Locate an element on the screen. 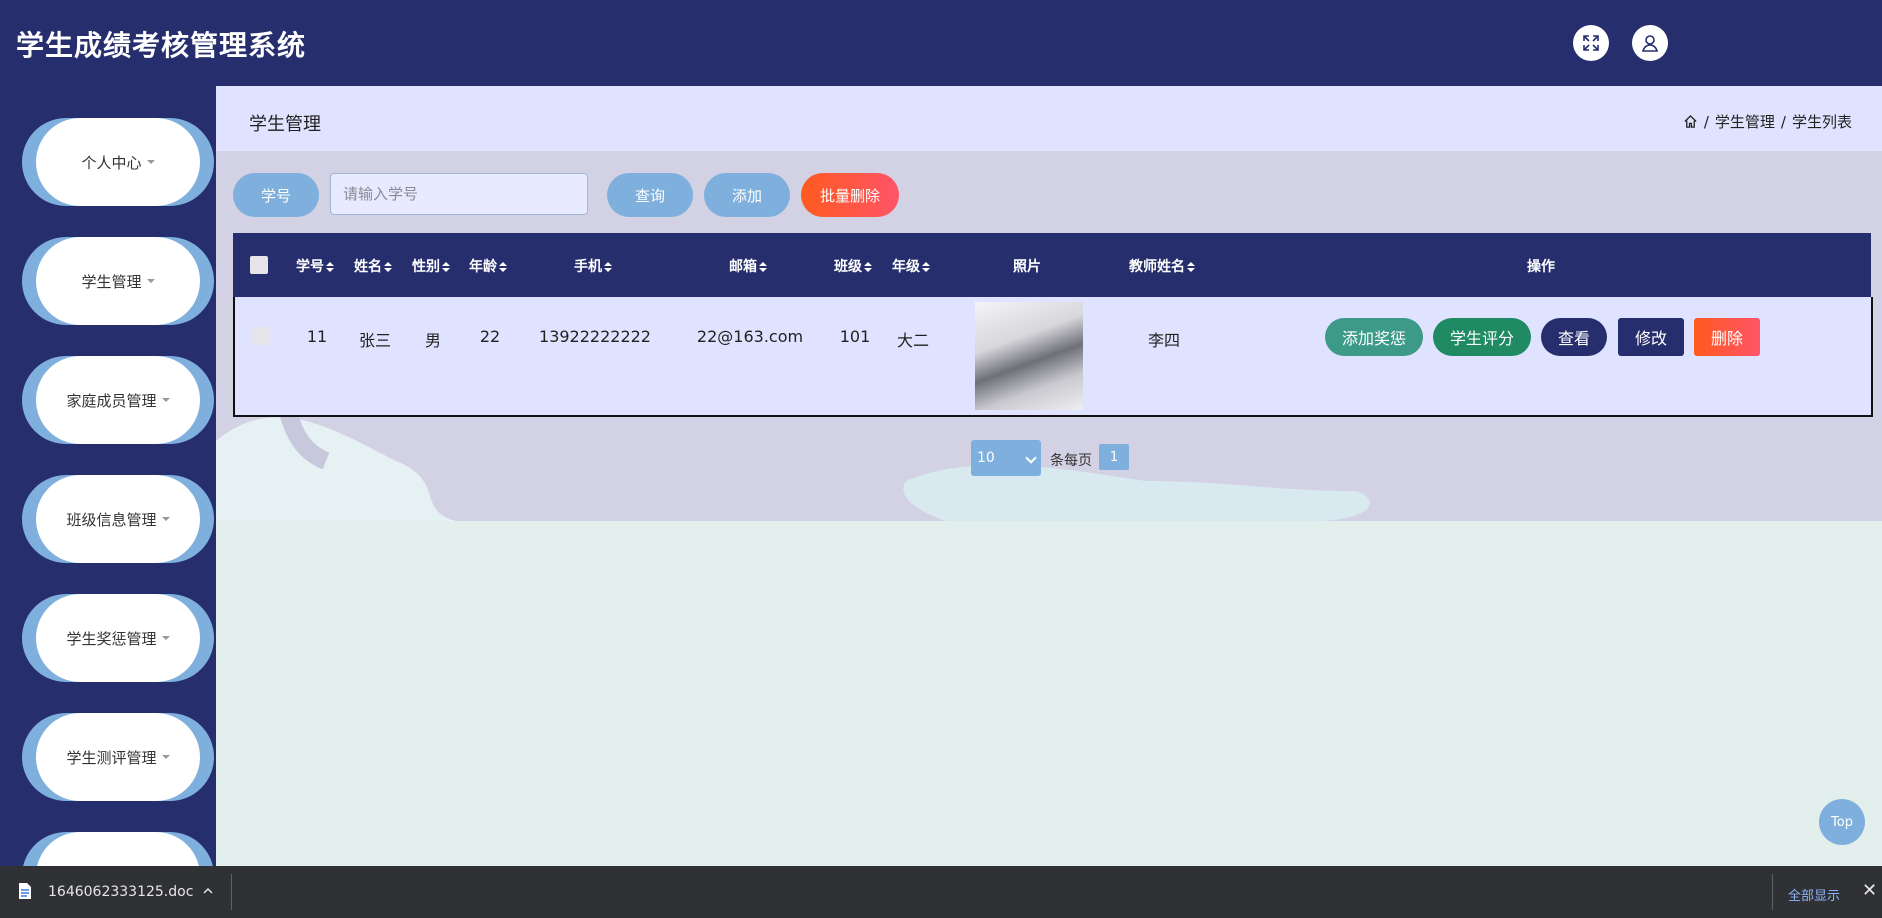  batch-delete-button: 批量删除 is located at coordinates (850, 195).